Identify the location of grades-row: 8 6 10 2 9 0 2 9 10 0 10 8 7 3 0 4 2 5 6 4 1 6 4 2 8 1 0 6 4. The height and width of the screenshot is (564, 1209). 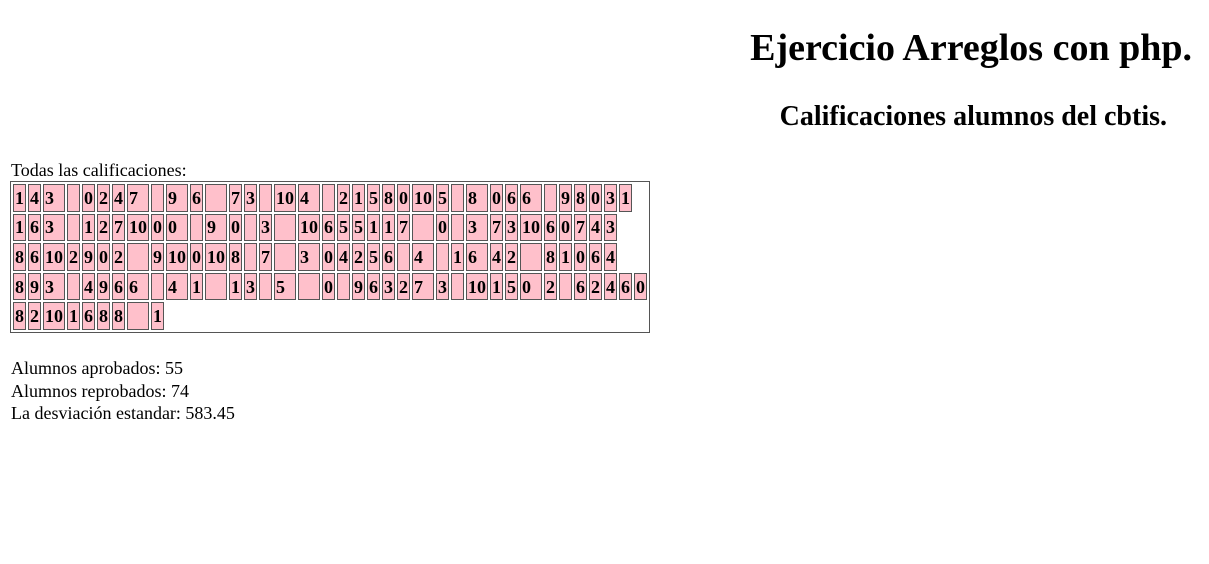
(330, 257).